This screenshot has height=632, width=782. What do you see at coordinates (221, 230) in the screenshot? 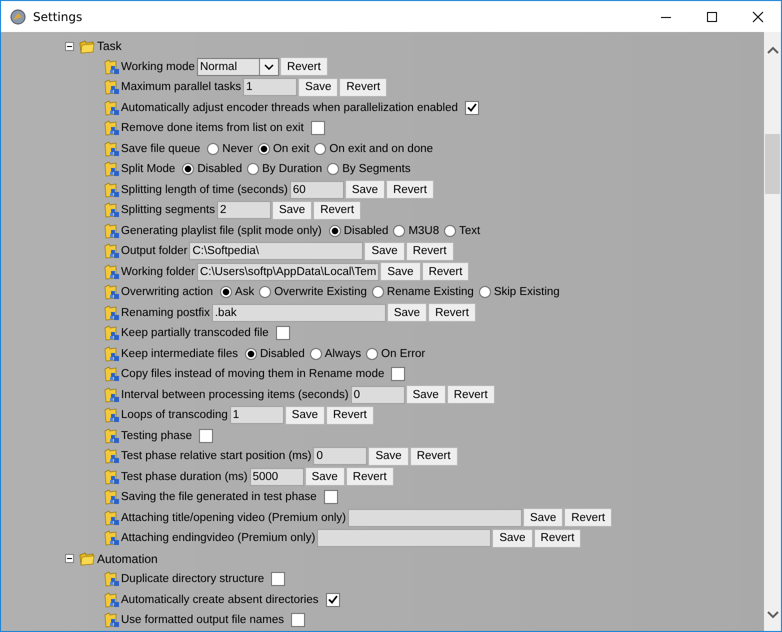
I see `setting-label: Generating playlist file (split mode only)` at bounding box center [221, 230].